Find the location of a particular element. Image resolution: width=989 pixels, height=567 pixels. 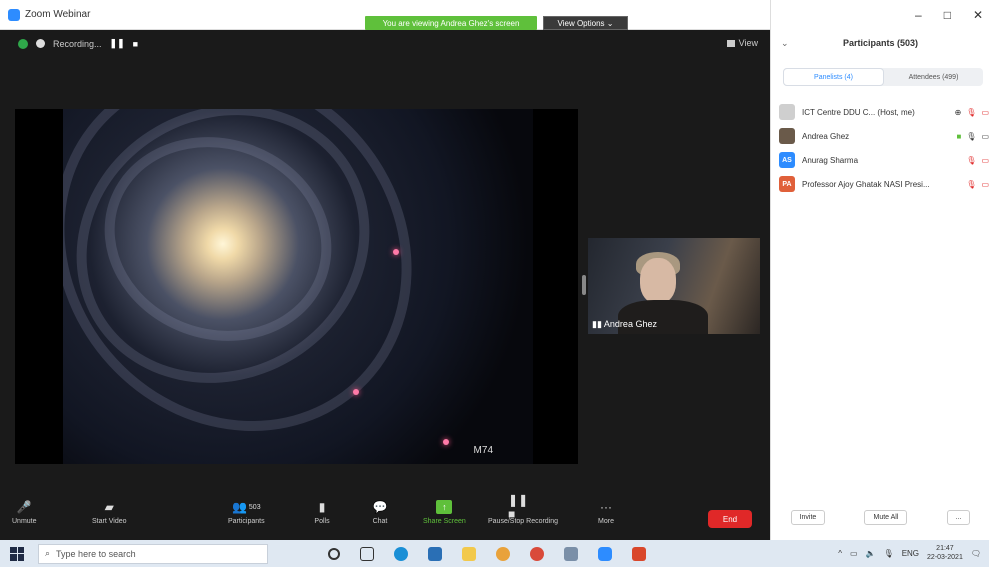

unmute-button: 🎤 Unmute is located at coordinates (24, 512).